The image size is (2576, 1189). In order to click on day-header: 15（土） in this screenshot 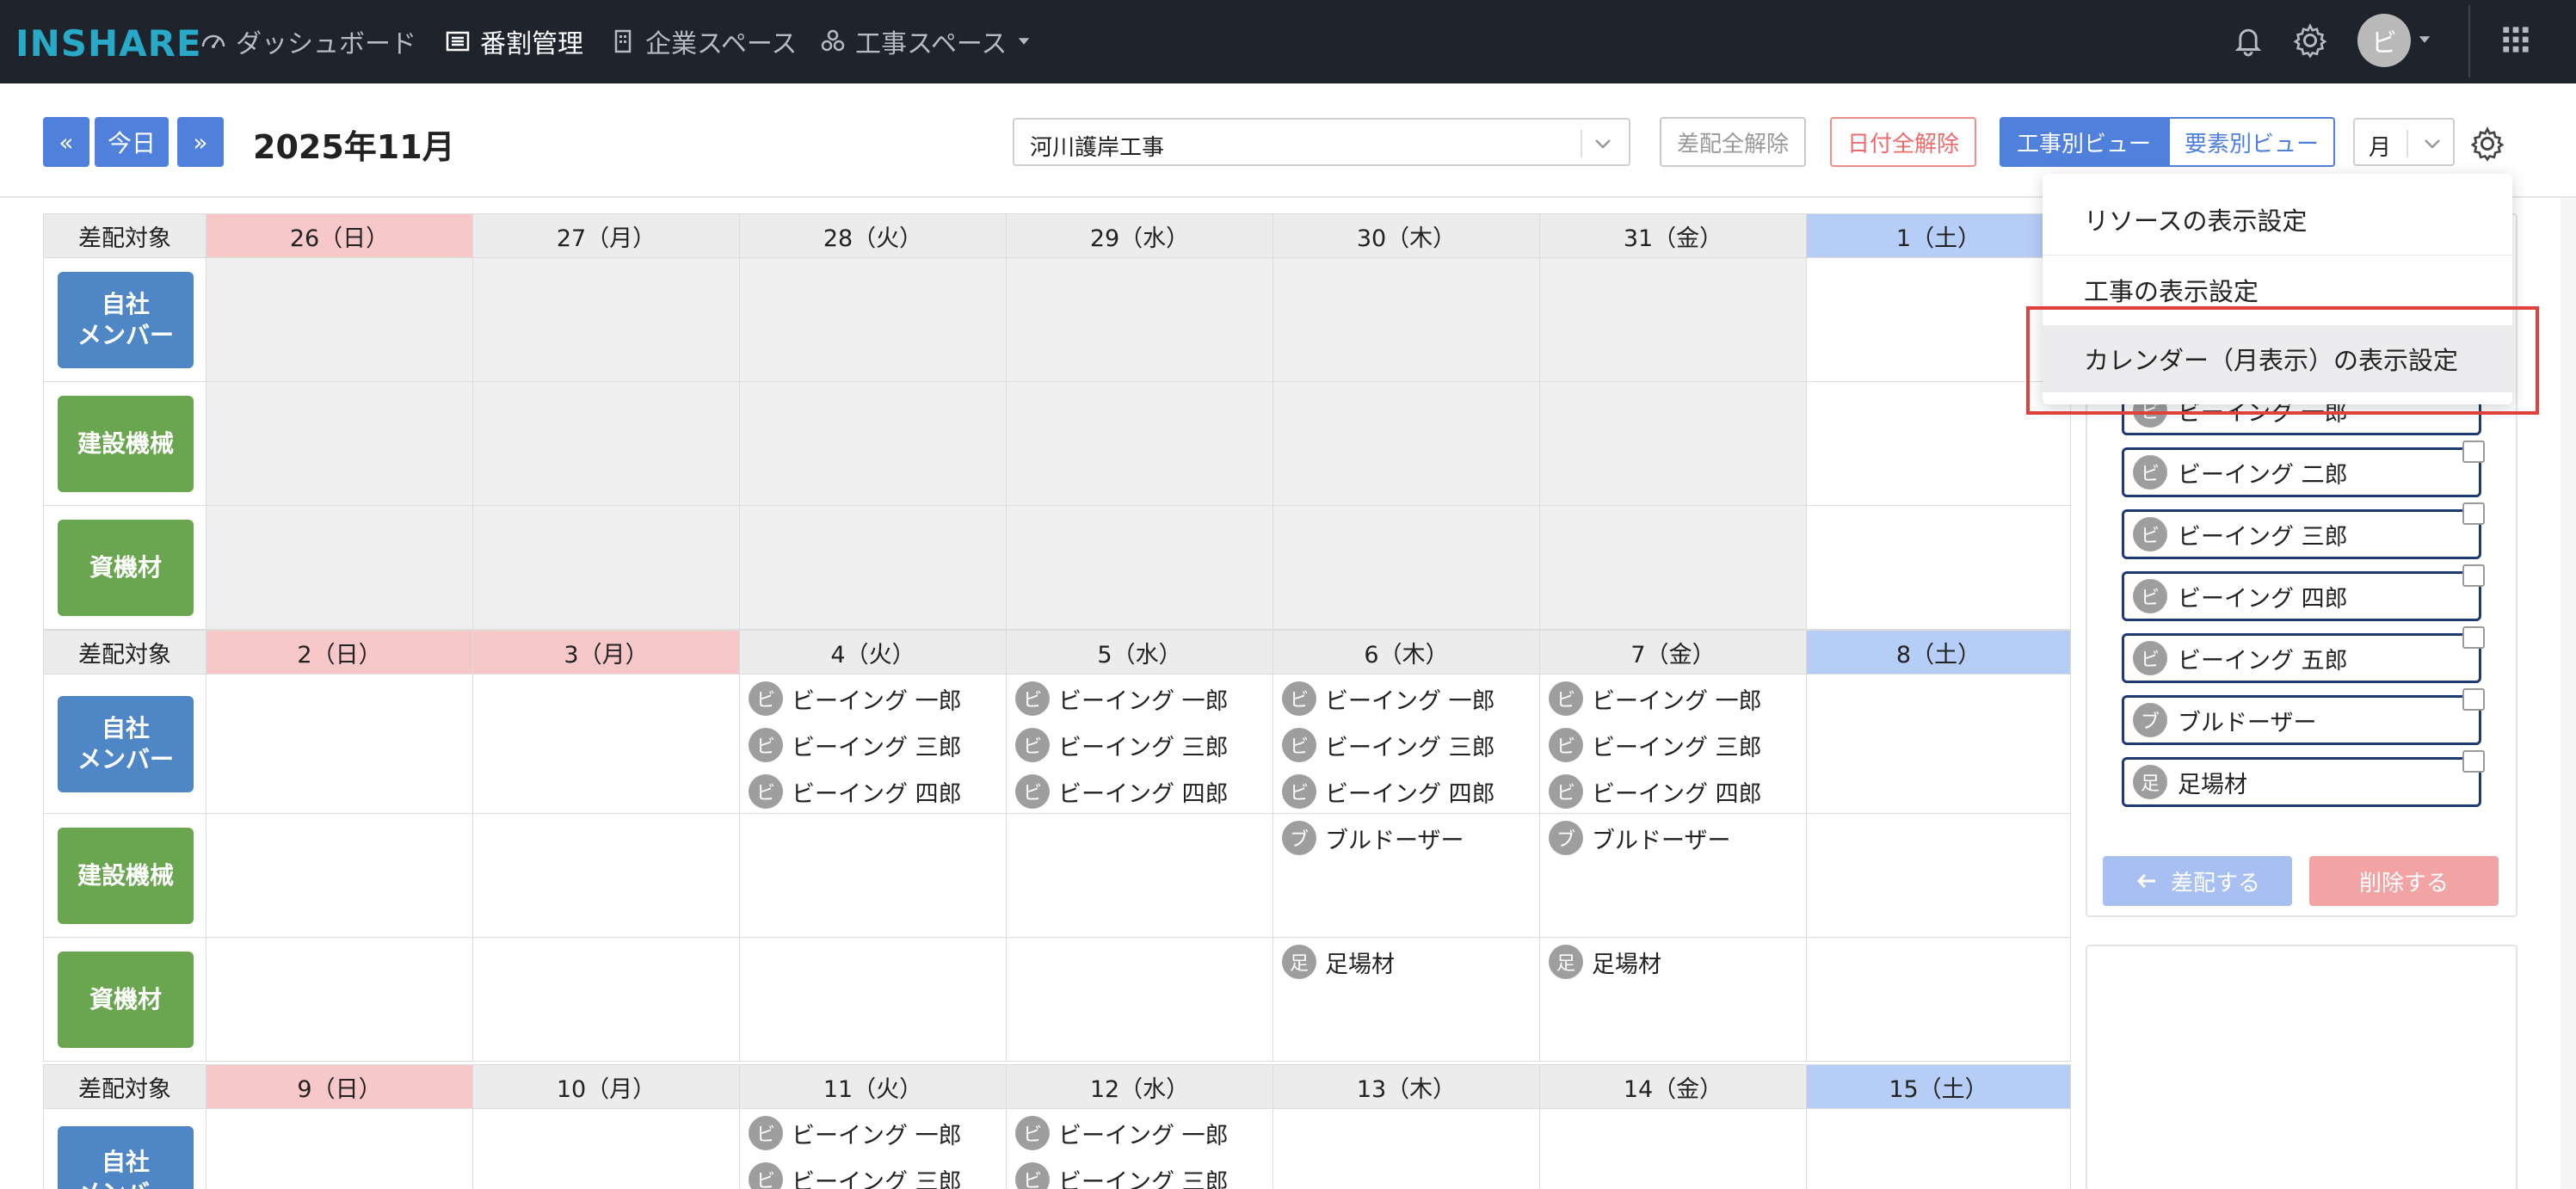, I will do `click(1939, 1086)`.